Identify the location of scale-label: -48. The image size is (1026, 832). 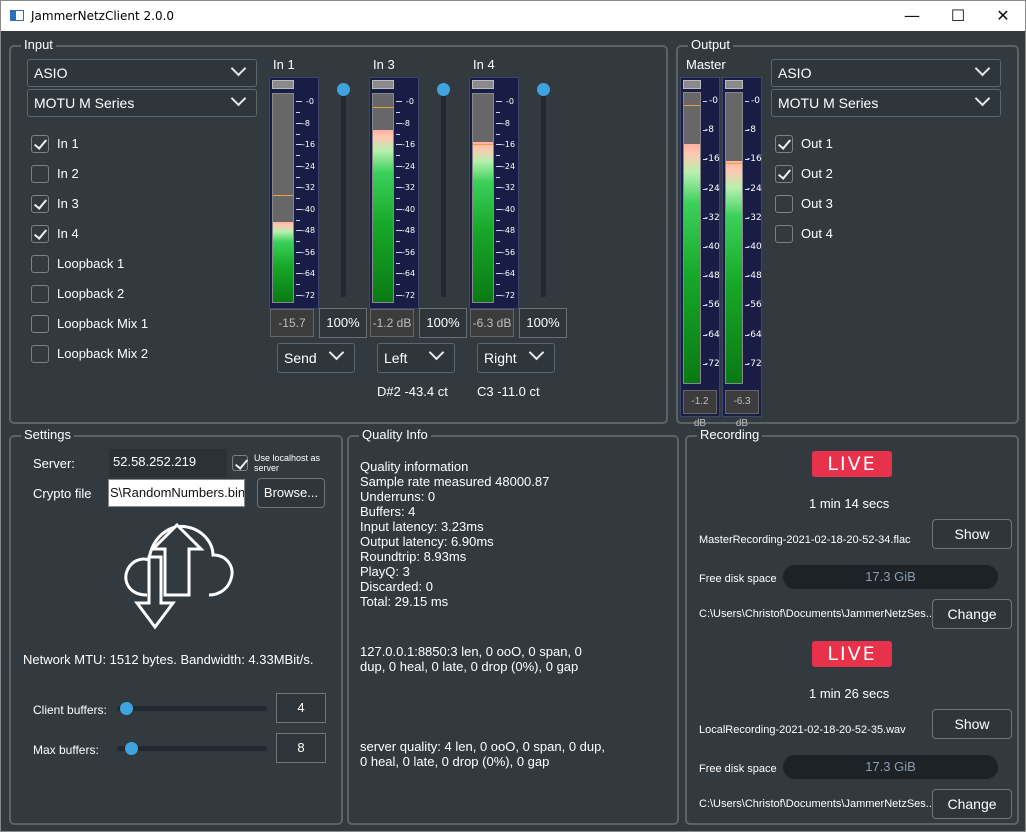
(712, 276).